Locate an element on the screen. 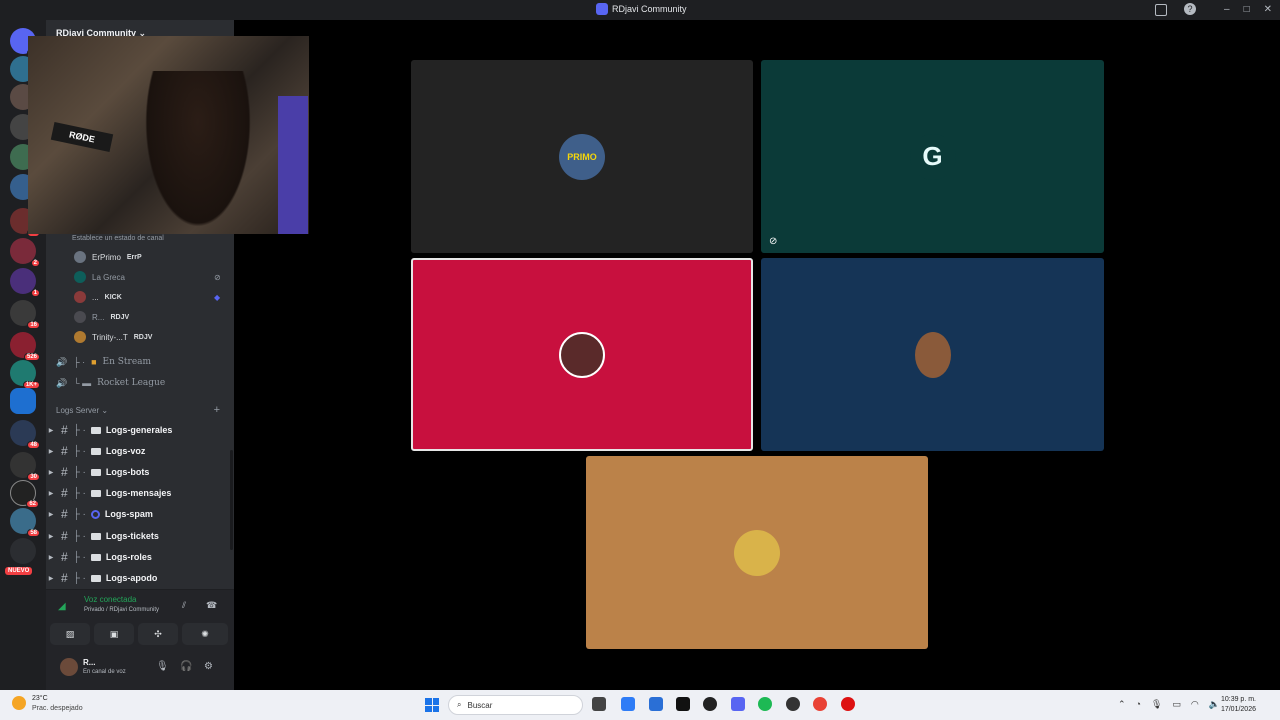  channel-status-hint: Establece un estado de canal is located at coordinates (118, 238).